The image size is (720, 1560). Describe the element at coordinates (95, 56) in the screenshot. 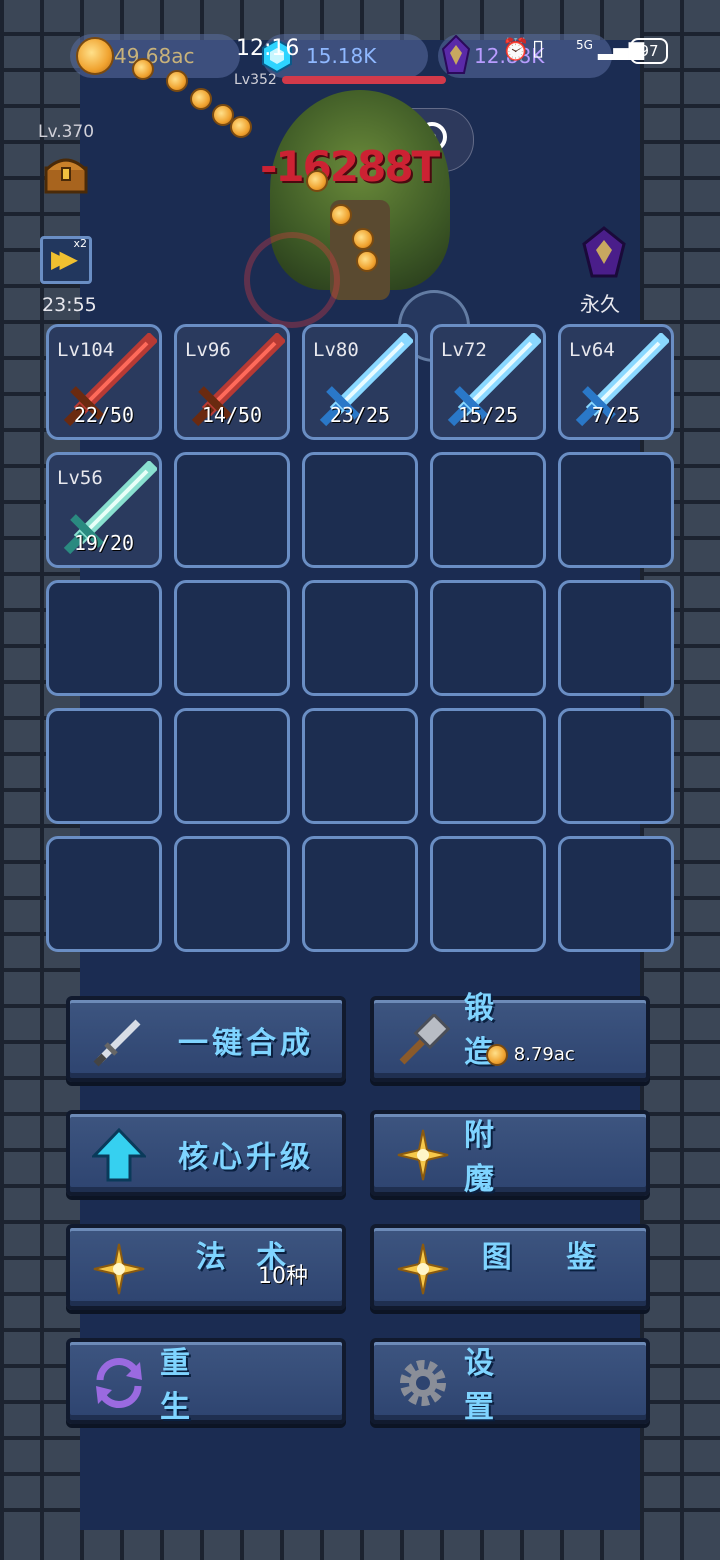

I see `gold-coin-icon` at that location.